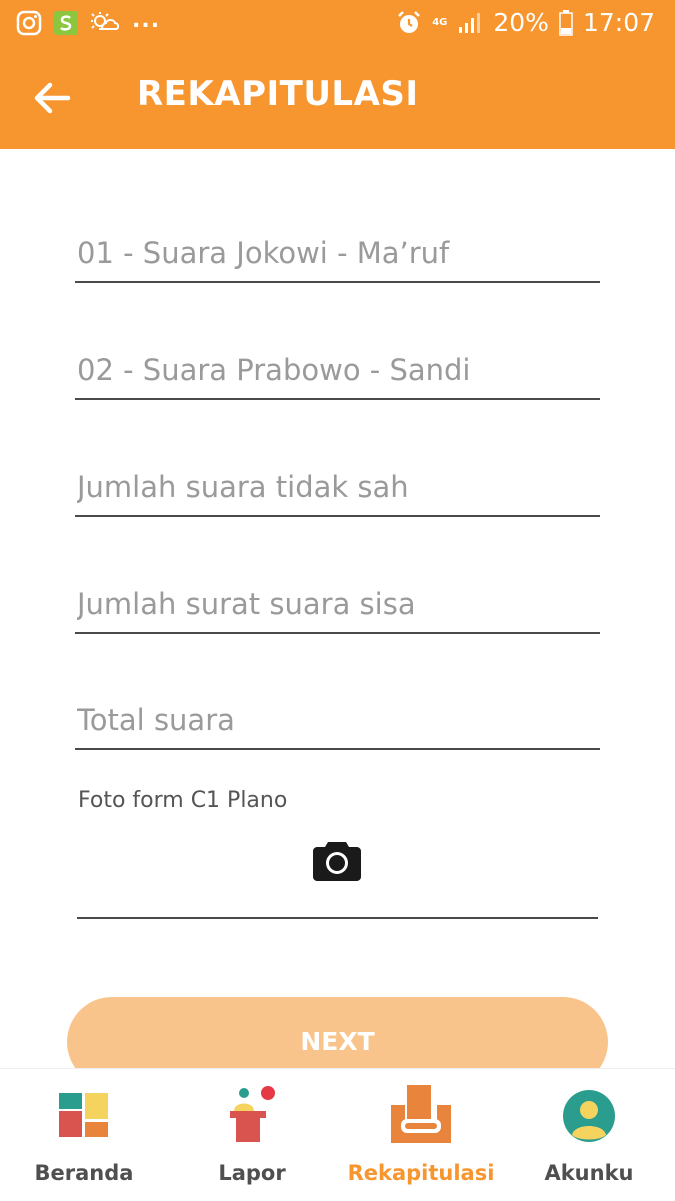  I want to click on prabowo-votes-field, so click(337, 371).